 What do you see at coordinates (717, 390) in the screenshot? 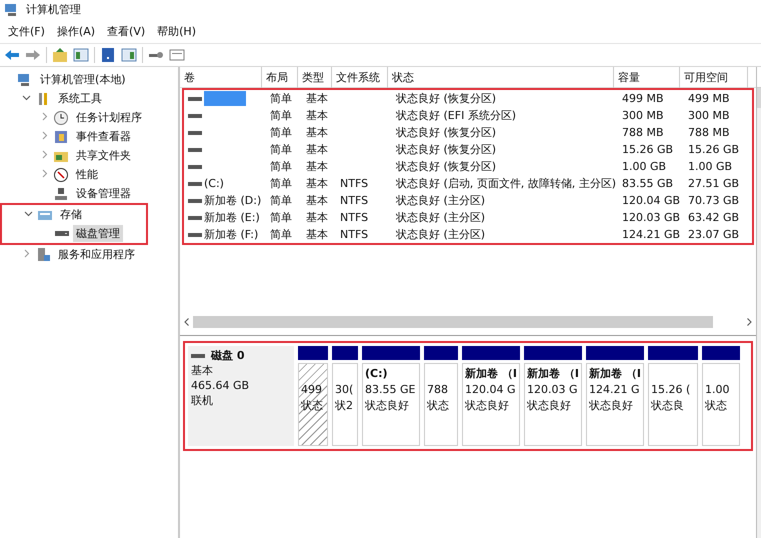
I see `partition-size: 1.00` at bounding box center [717, 390].